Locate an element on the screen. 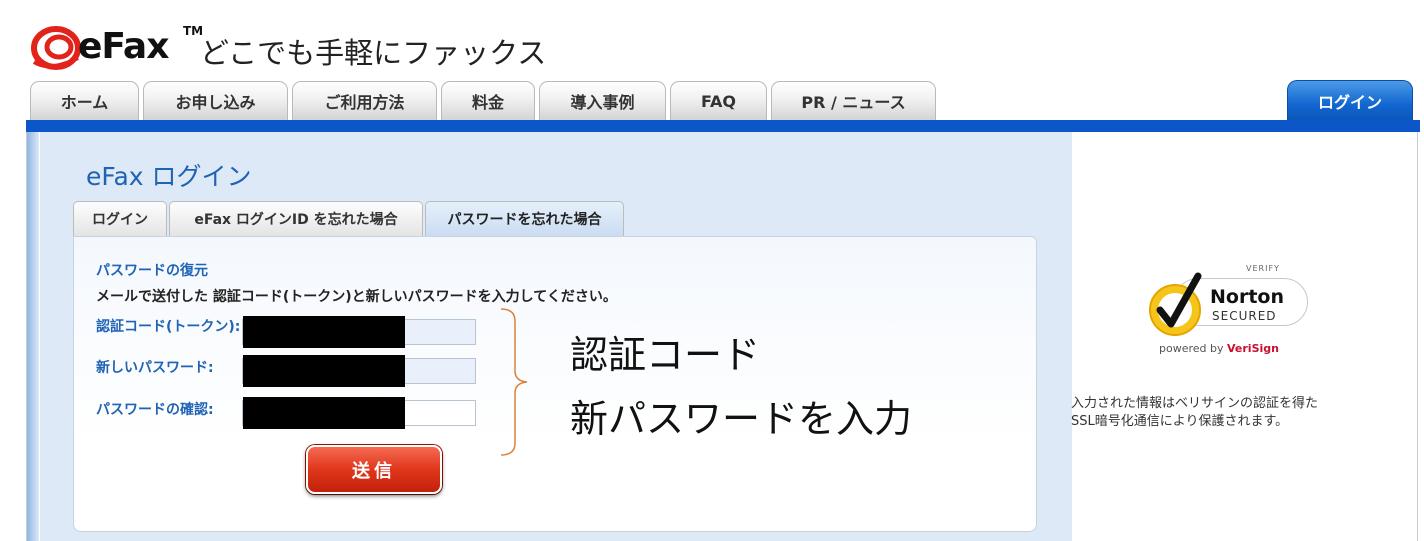  nav-bar is located at coordinates (723, 126).